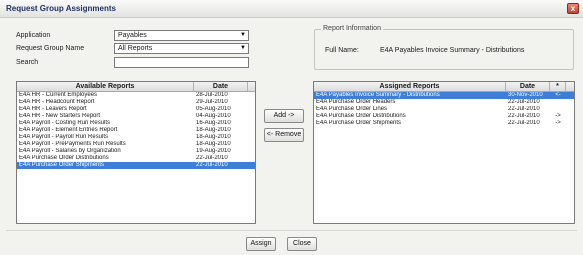  I want to click on report-name-cell: E4A Payroll - Element Entries Report, so click(68, 130).